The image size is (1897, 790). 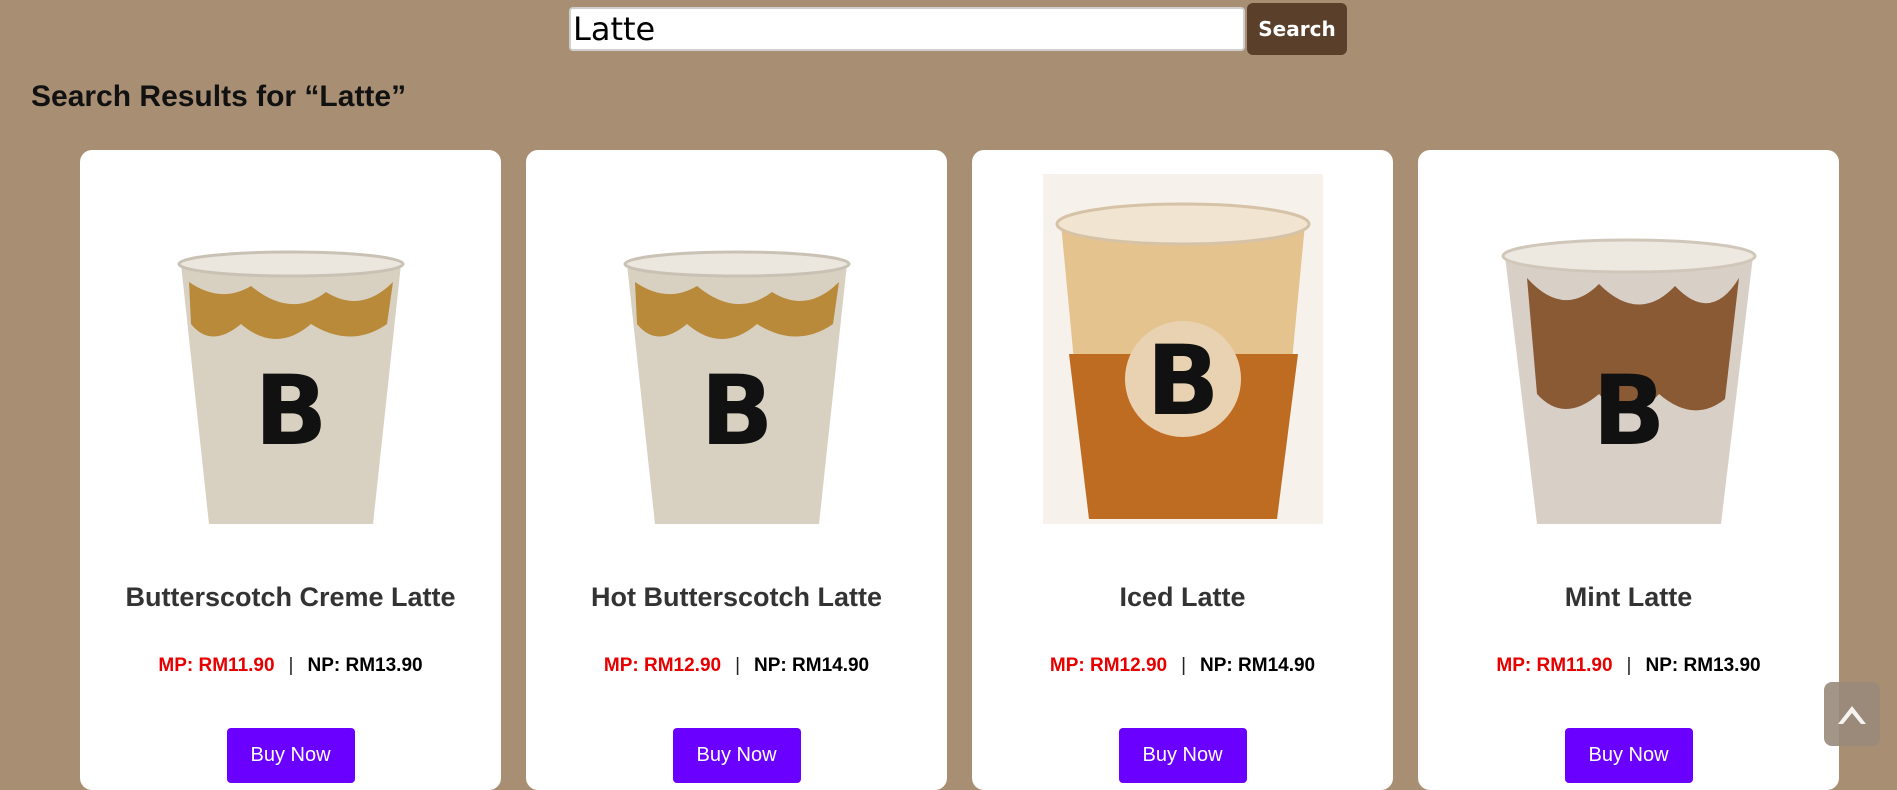 What do you see at coordinates (1628, 597) in the screenshot?
I see `product-name: Mint Latte` at bounding box center [1628, 597].